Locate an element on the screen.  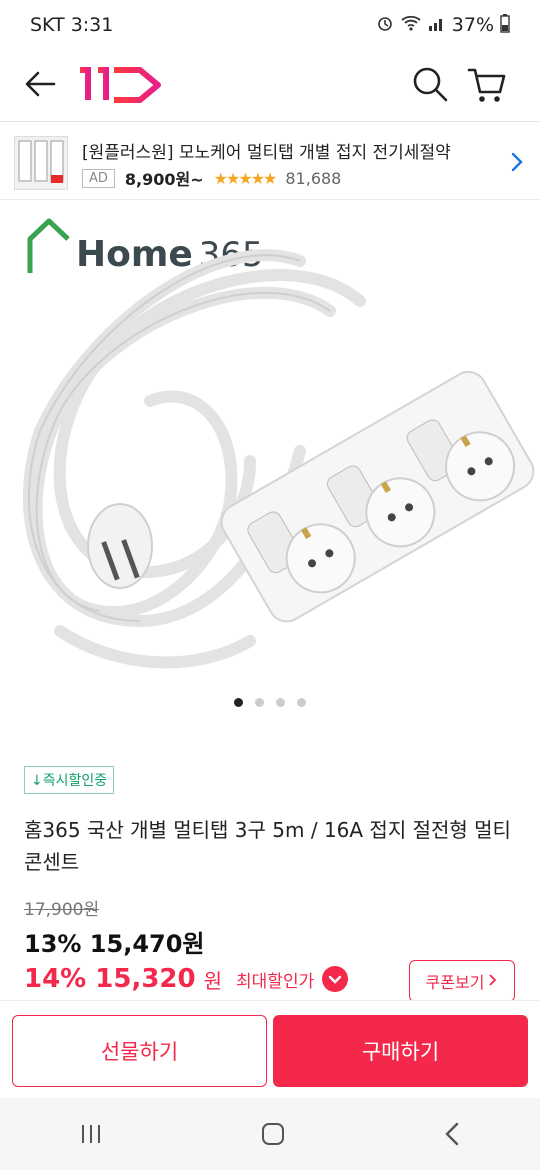
app-header is located at coordinates (270, 86).